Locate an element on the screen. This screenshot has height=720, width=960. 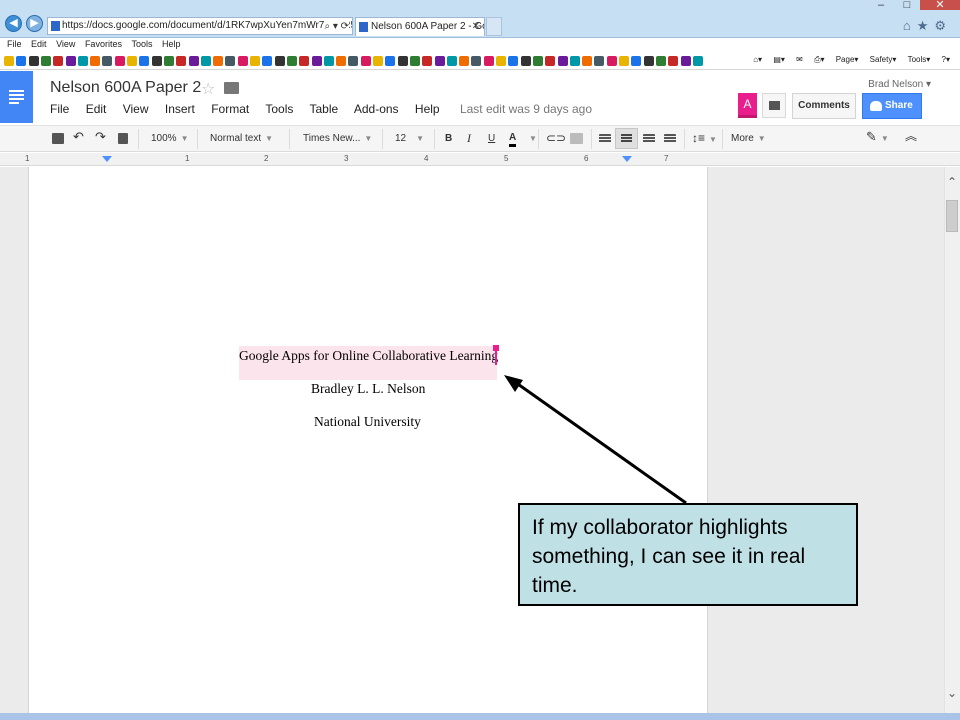
align-right-icon is located at coordinates (649, 138).